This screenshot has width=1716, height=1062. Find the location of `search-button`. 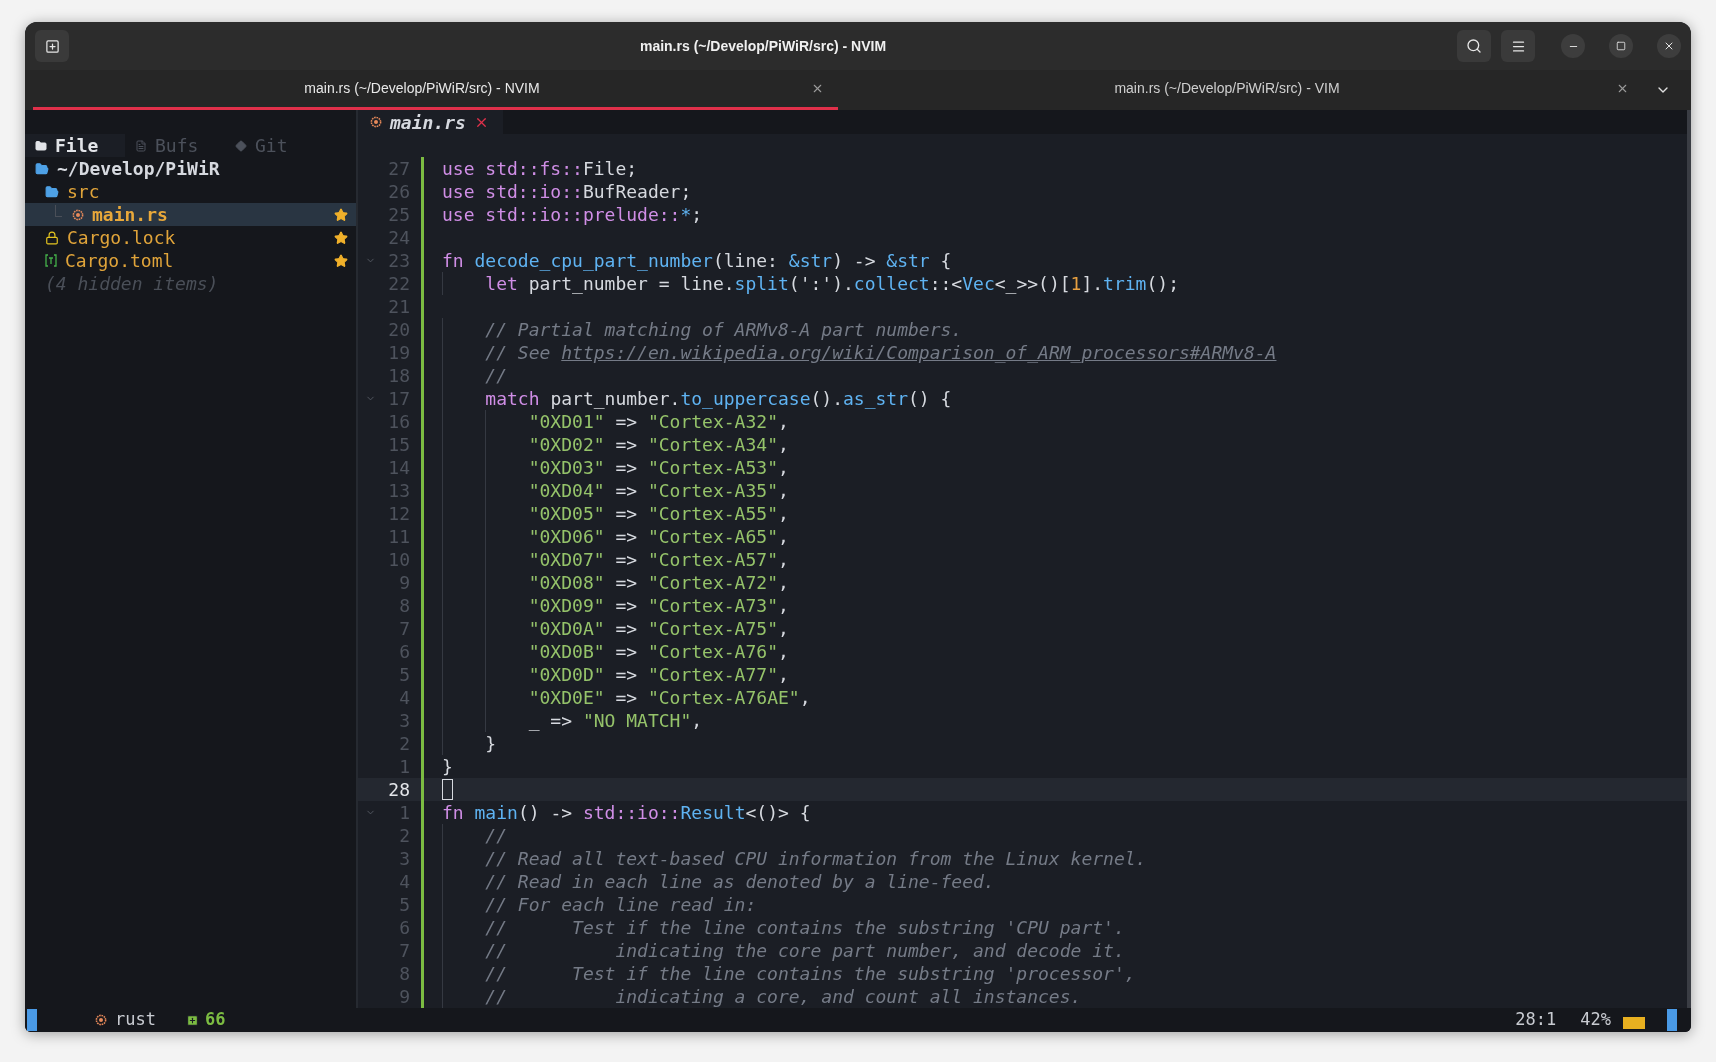

search-button is located at coordinates (1474, 46).